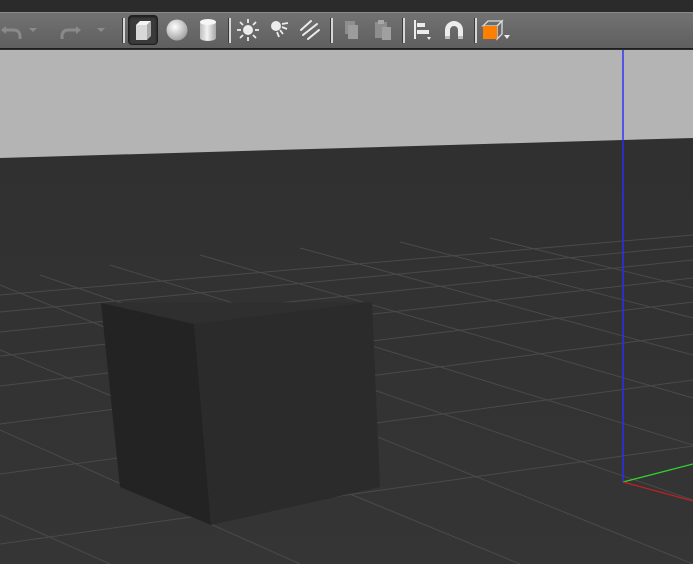  I want to click on undo-icon, so click(11, 32).